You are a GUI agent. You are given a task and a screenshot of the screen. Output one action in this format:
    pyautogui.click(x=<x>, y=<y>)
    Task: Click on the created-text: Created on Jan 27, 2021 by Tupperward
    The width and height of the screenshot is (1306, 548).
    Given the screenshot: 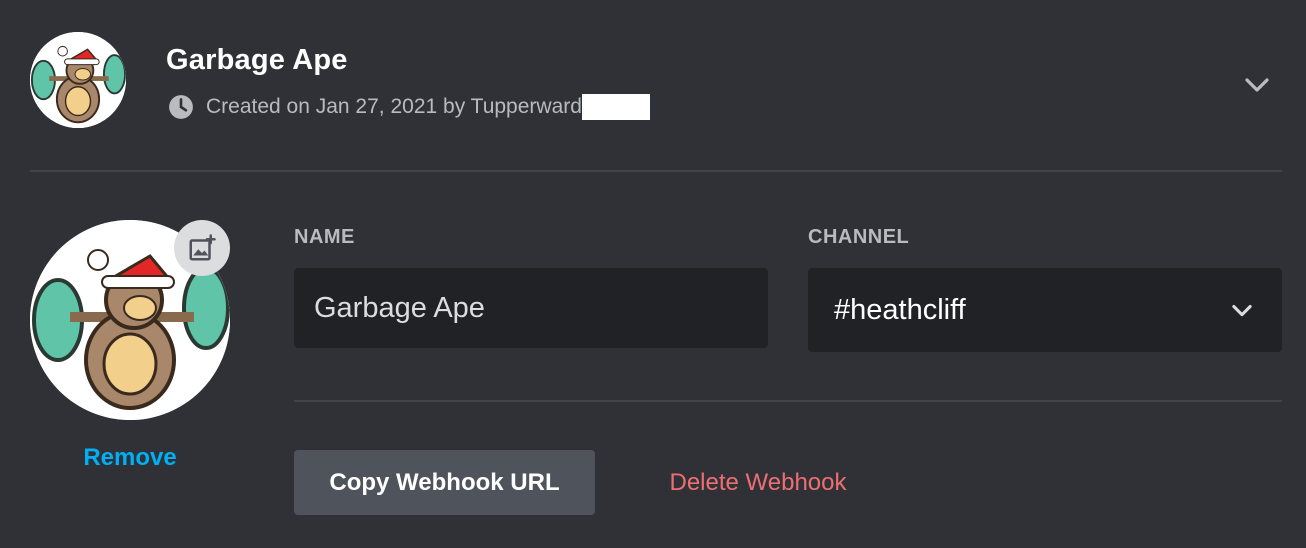 What is the action you would take?
    pyautogui.click(x=394, y=106)
    